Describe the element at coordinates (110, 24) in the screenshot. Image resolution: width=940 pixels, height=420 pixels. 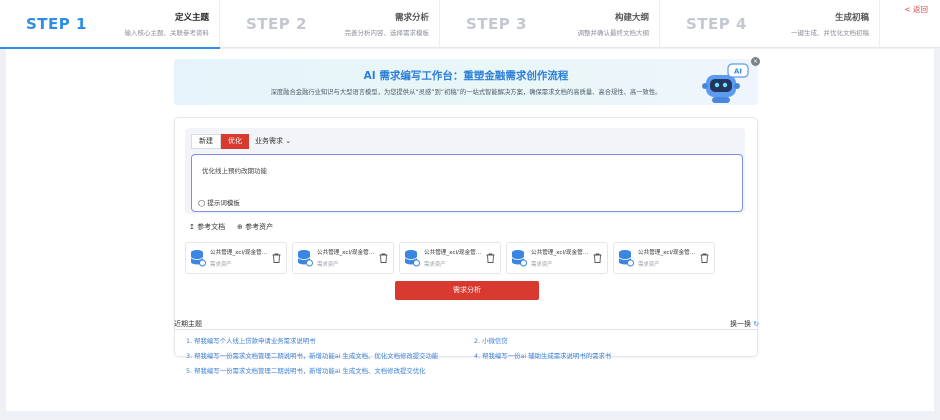
I see `step-1: STEP 1 定义主题 输入核心主题、关联参考资料` at that location.